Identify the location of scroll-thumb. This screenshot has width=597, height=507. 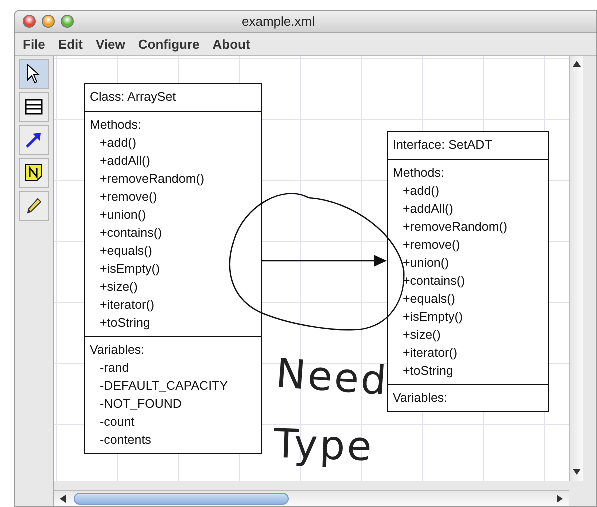
(181, 498).